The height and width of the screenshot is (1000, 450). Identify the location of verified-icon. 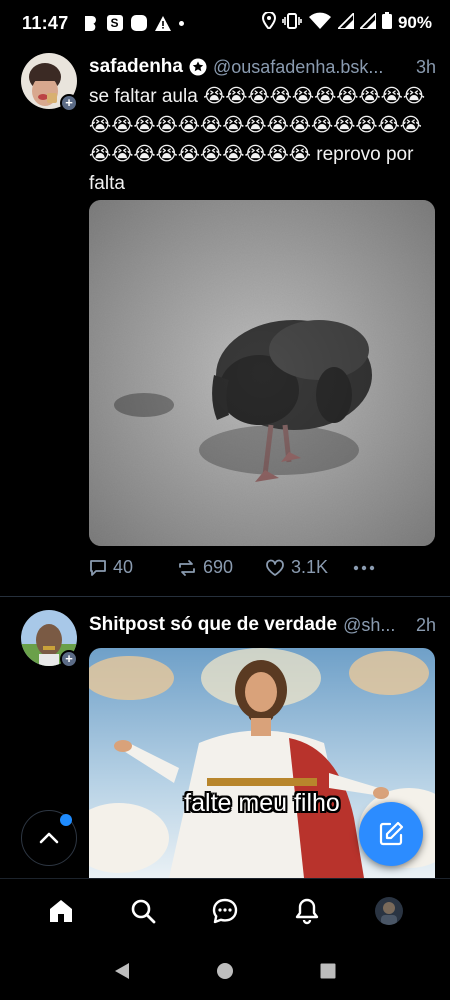
(198, 67).